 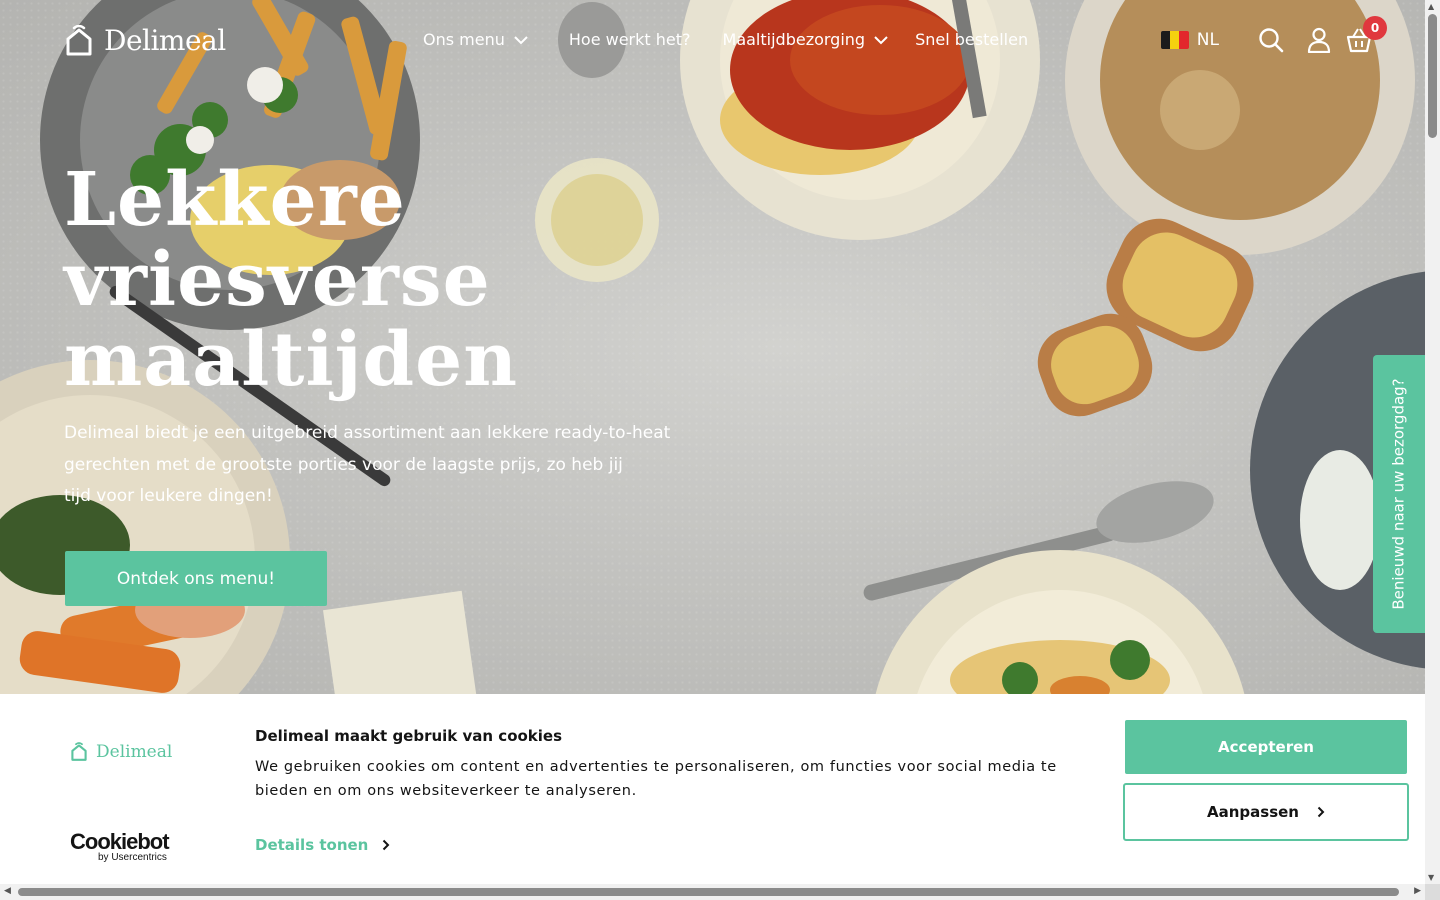 What do you see at coordinates (165, 40) in the screenshot?
I see `logo-text: Delimeal` at bounding box center [165, 40].